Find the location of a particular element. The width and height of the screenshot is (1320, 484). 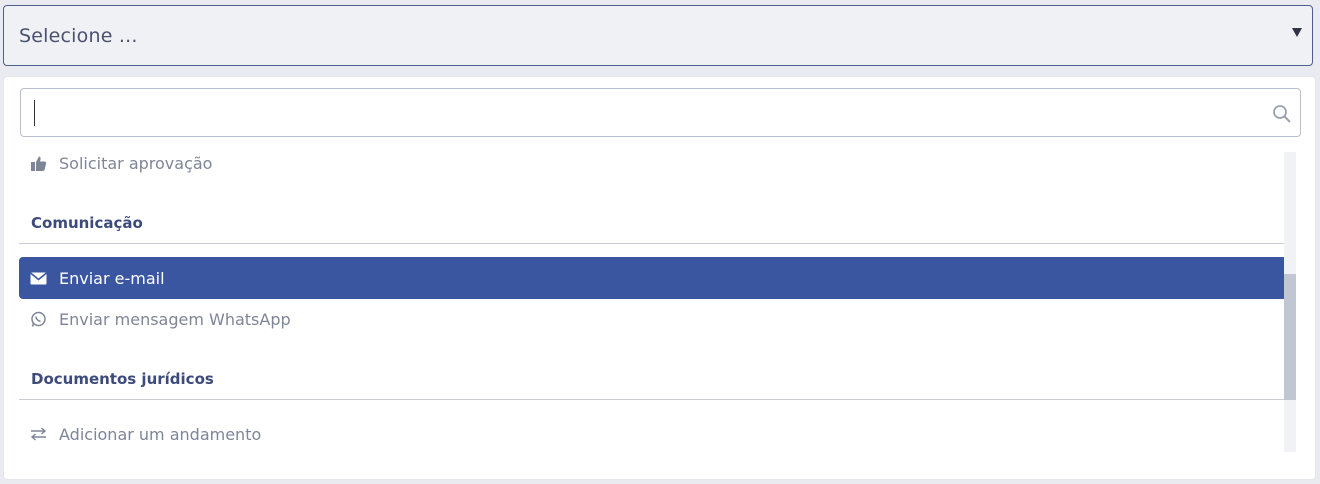

whatsapp-icon is located at coordinates (38, 319).